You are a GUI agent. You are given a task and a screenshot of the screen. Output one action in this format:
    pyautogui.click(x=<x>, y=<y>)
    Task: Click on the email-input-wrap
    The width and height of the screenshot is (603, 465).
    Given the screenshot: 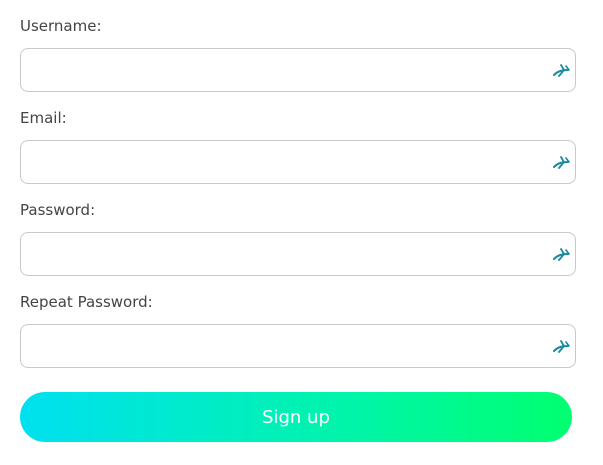 What is the action you would take?
    pyautogui.click(x=298, y=162)
    